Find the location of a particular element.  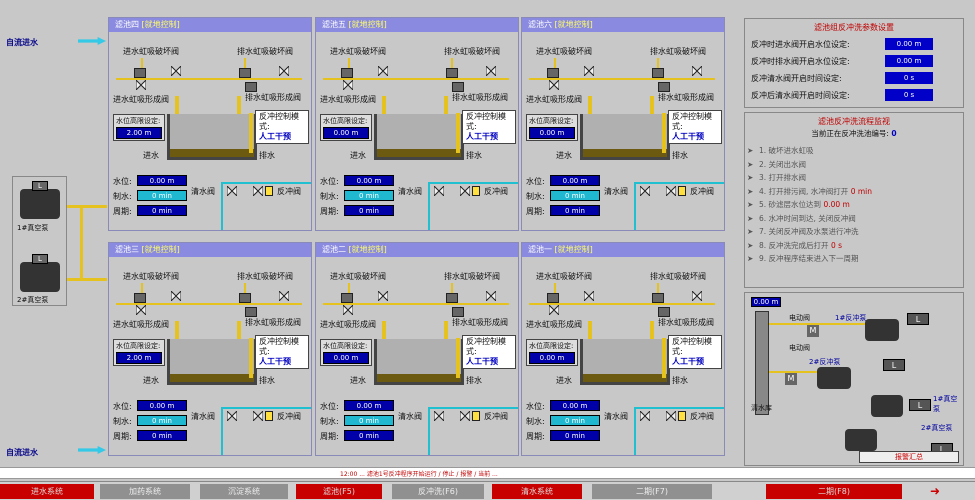

vacuum-pump-1-right is located at coordinates (887, 406).